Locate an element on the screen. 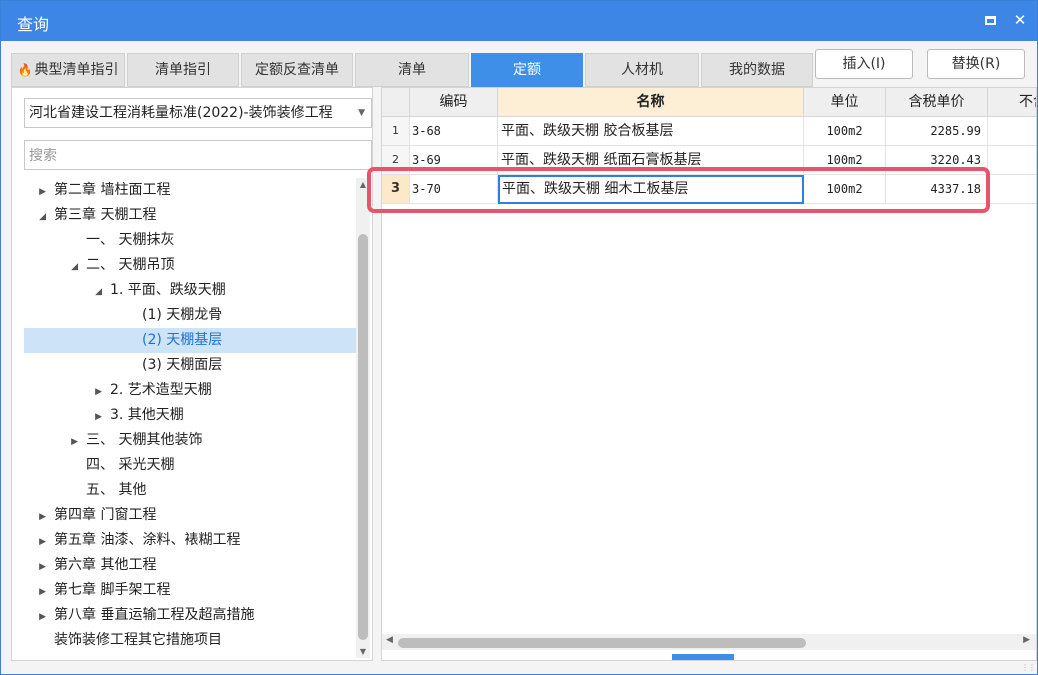  tree-node-label: (2) 天棚基层 is located at coordinates (182, 340).